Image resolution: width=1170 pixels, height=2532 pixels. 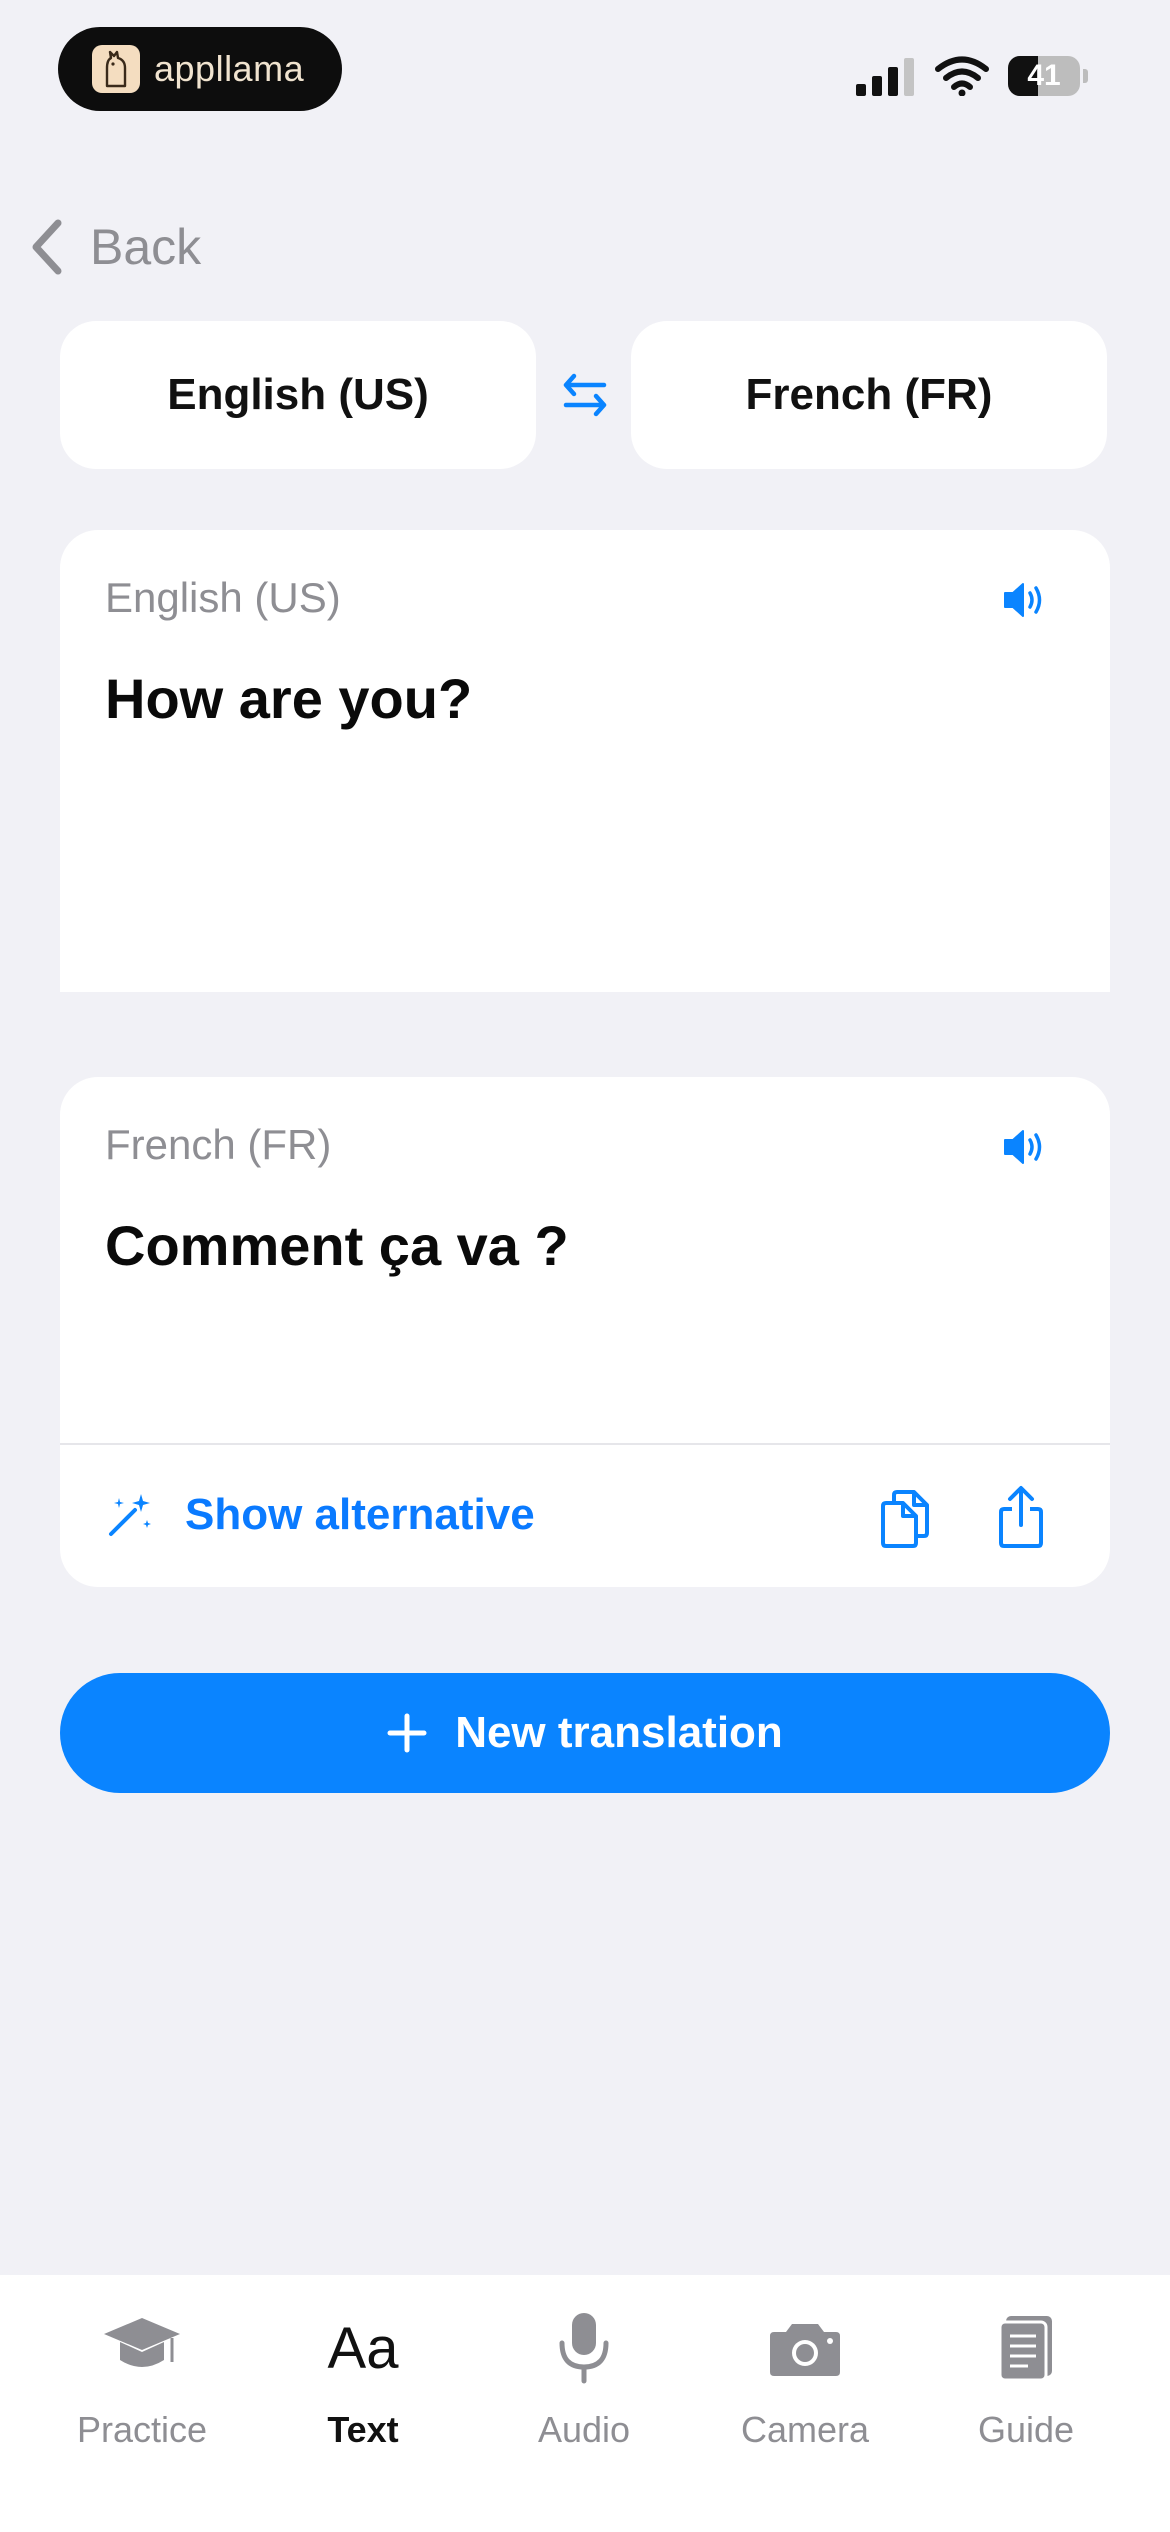 I want to click on source-card-language: English (US), so click(x=223, y=597).